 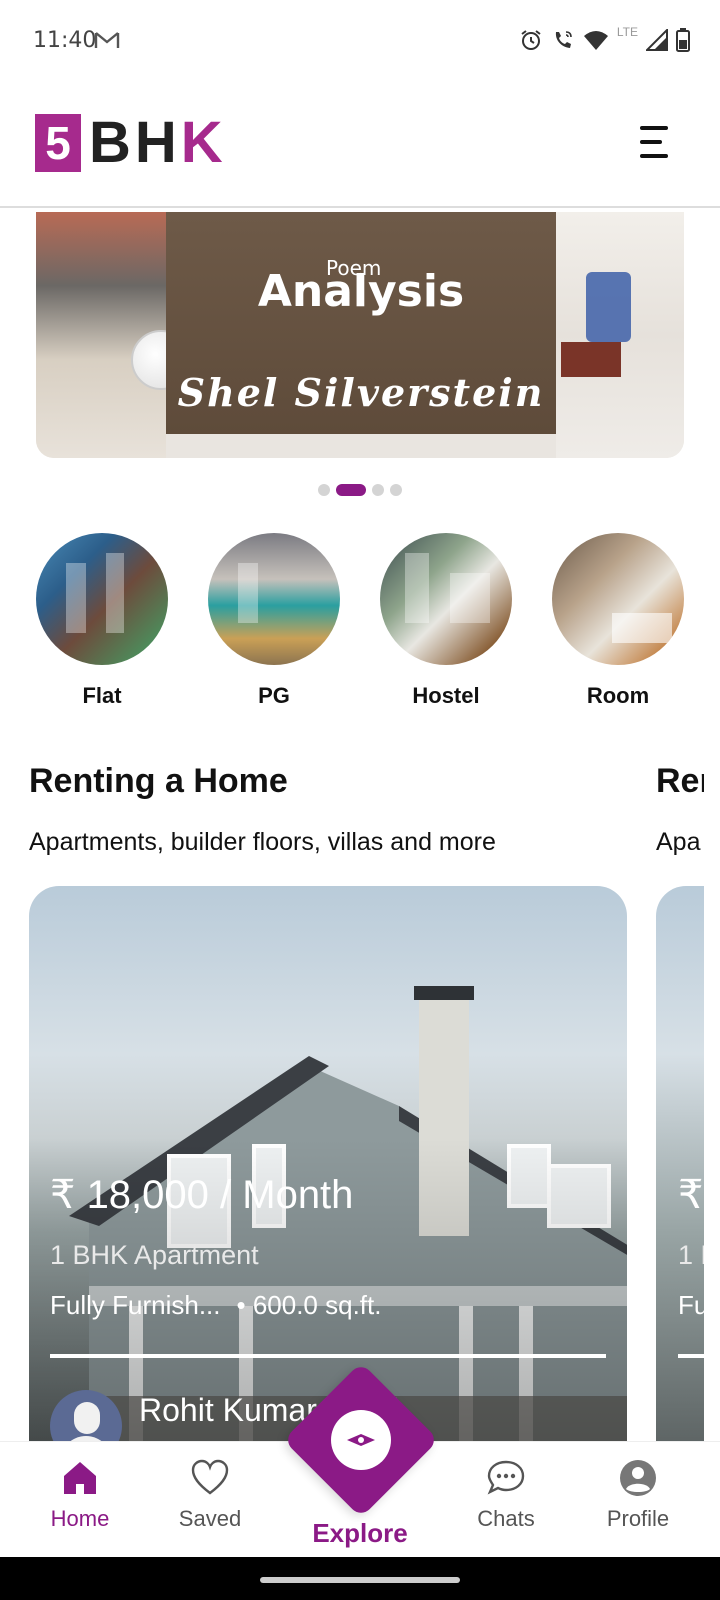 I want to click on wifi-icon, so click(x=595, y=40).